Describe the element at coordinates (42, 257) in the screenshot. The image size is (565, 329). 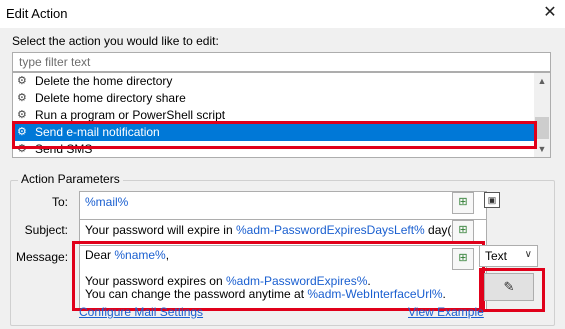
I see `message-label: Message:` at that location.